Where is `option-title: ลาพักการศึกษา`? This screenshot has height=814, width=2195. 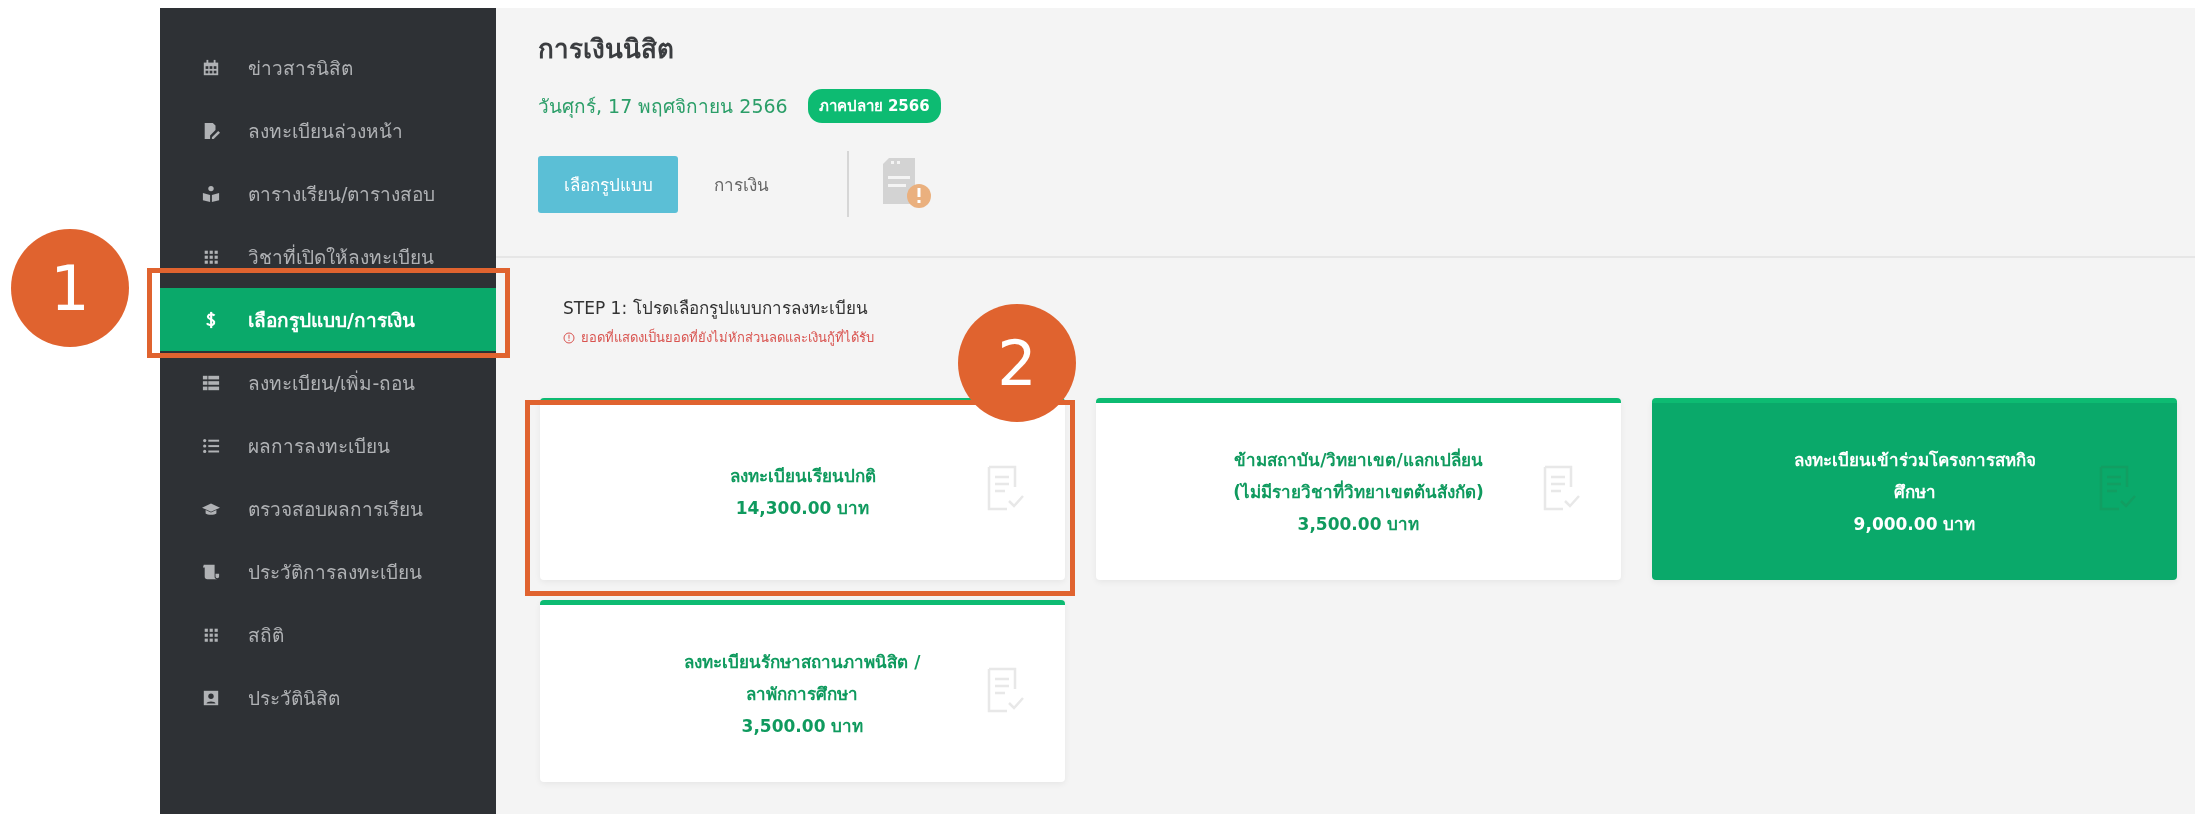 option-title: ลาพักการศึกษา is located at coordinates (802, 694).